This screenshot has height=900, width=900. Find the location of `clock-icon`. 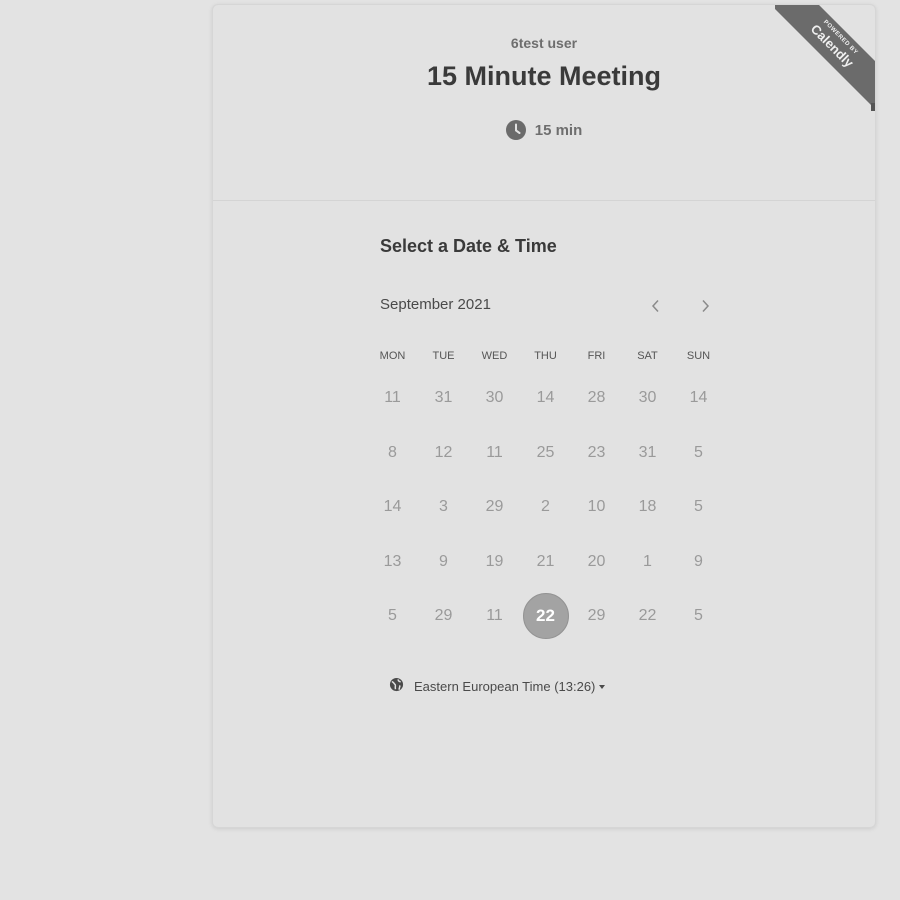

clock-icon is located at coordinates (515, 130).